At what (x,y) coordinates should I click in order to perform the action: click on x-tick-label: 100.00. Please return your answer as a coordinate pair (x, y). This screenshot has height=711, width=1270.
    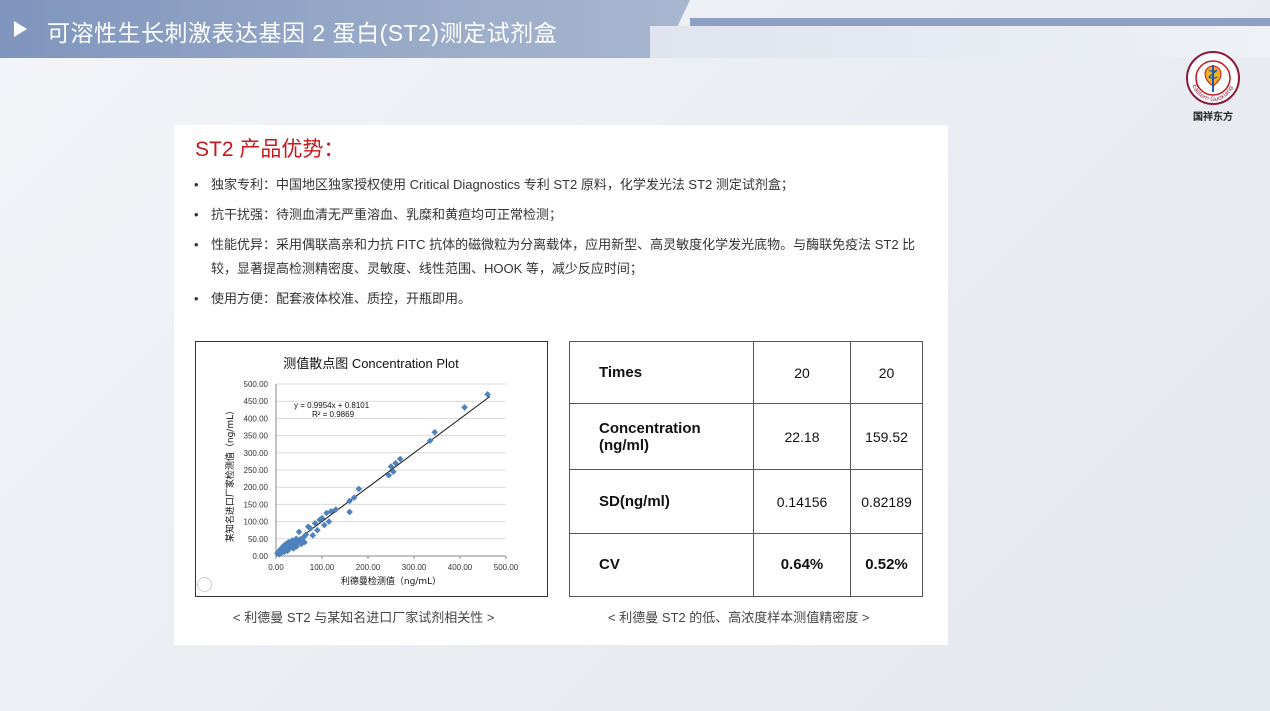
    Looking at the image, I should click on (322, 567).